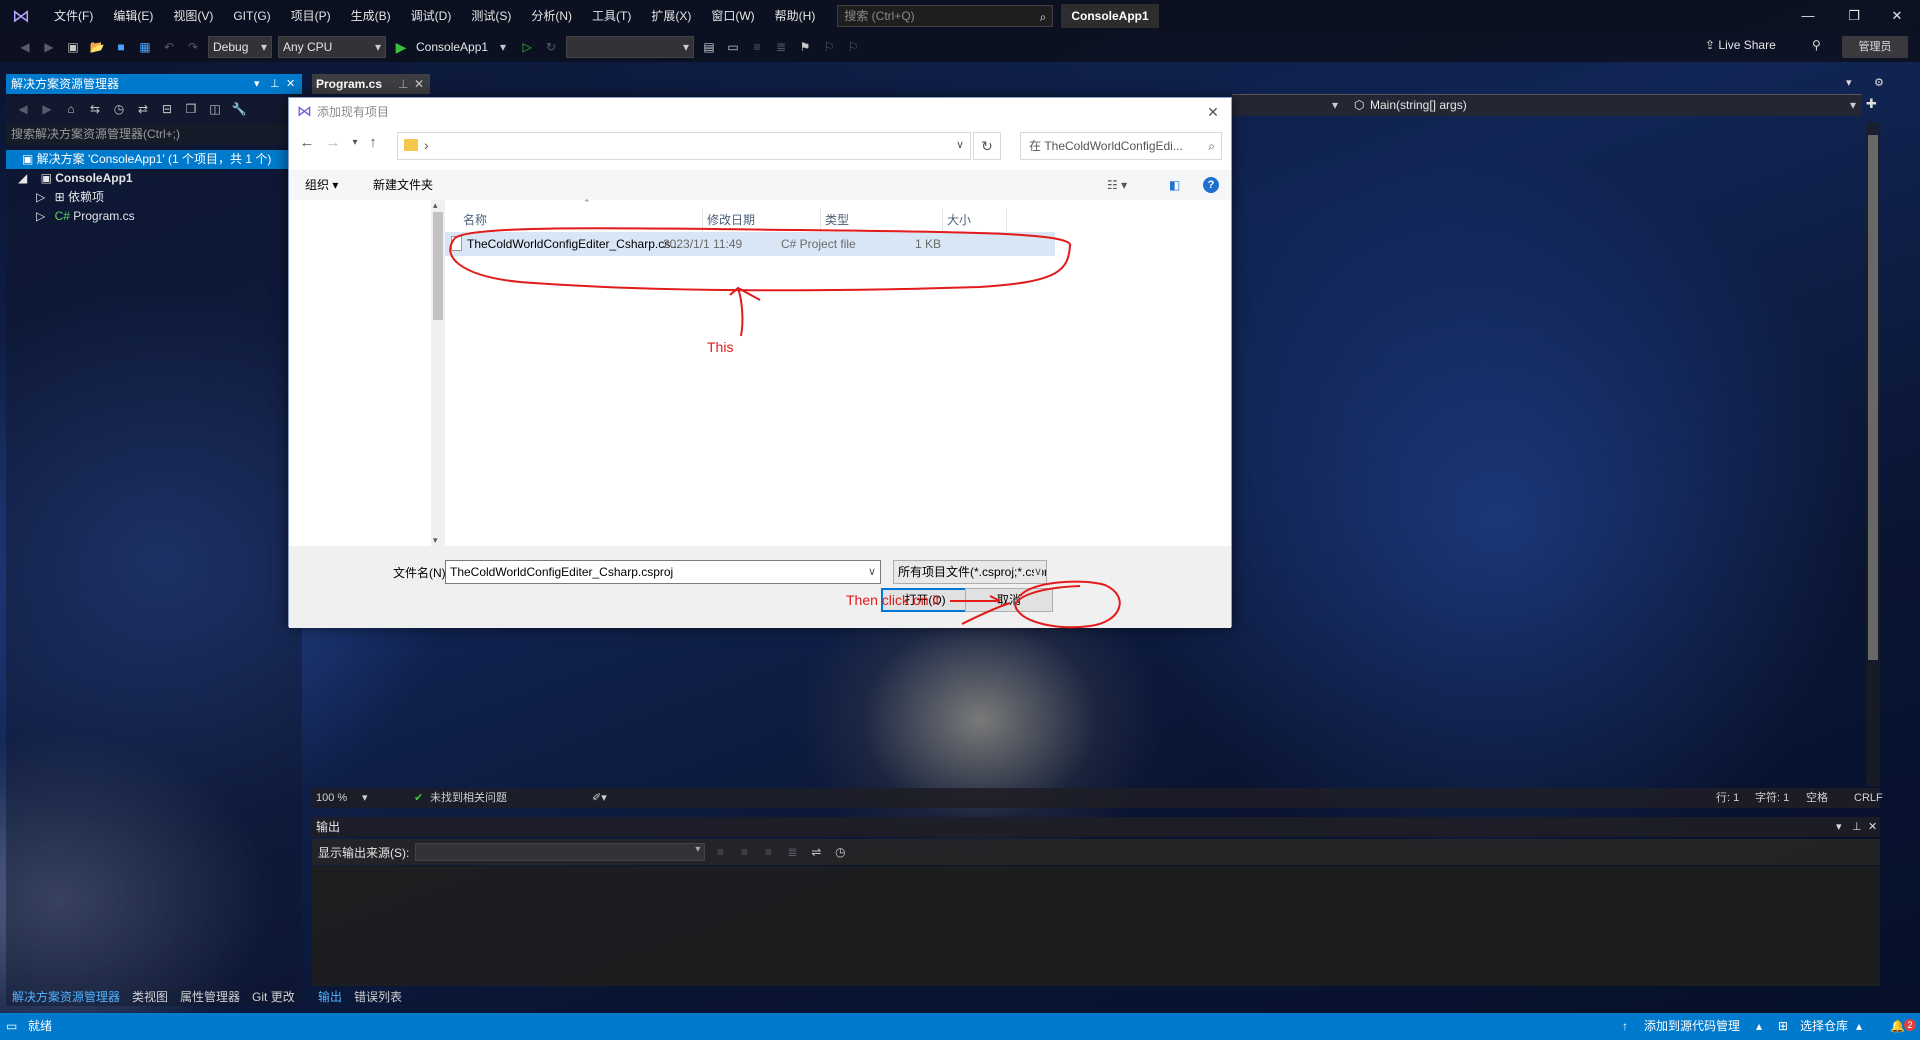 This screenshot has height=1040, width=1920. I want to click on feedback-icon: ⚲, so click(1816, 45).